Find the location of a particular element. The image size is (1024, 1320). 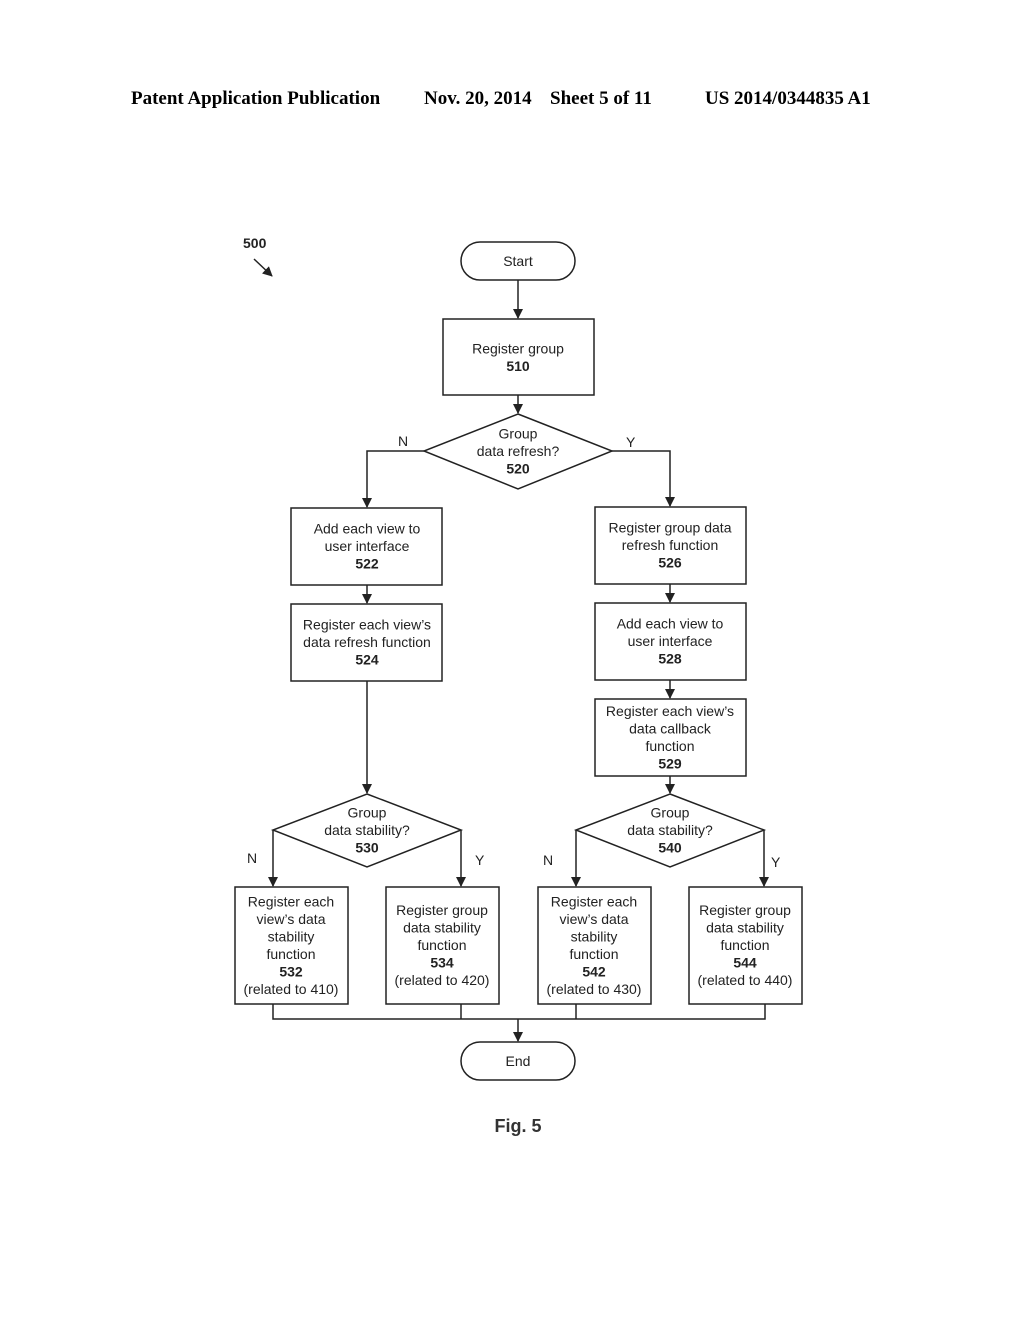

merge-line is located at coordinates (519, 1012).